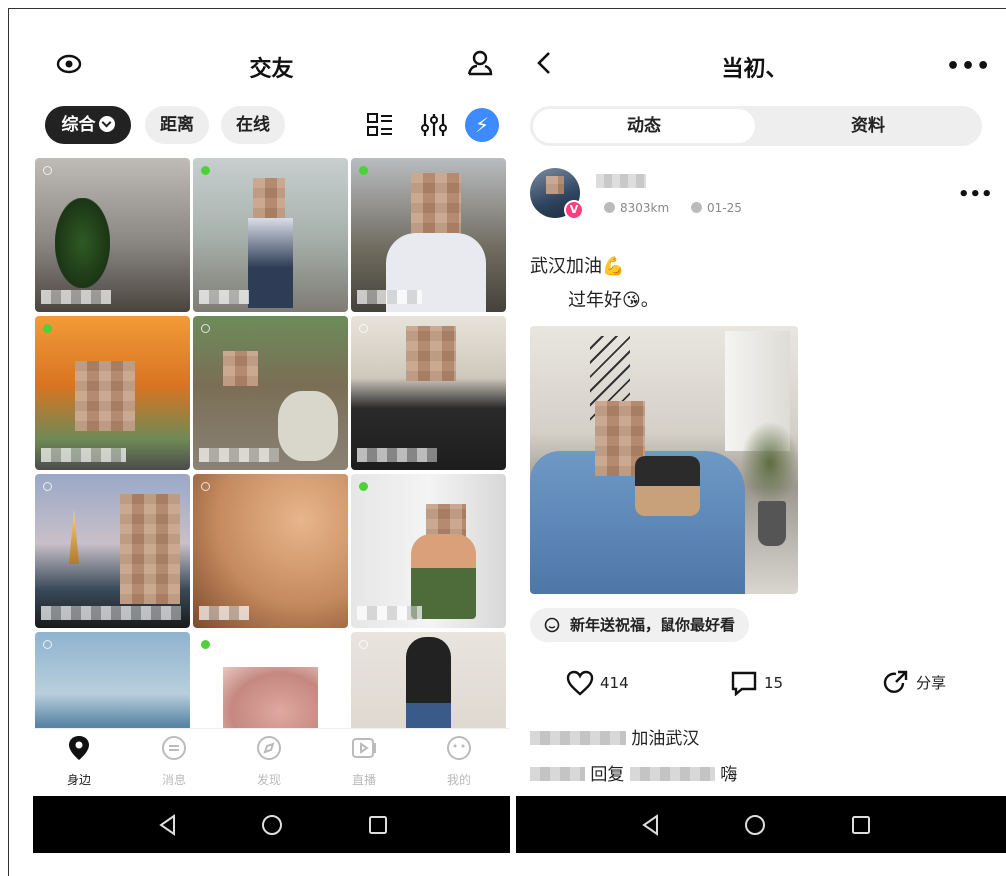 This screenshot has height=876, width=1006. Describe the element at coordinates (82, 243) in the screenshot. I see `plant-image` at that location.